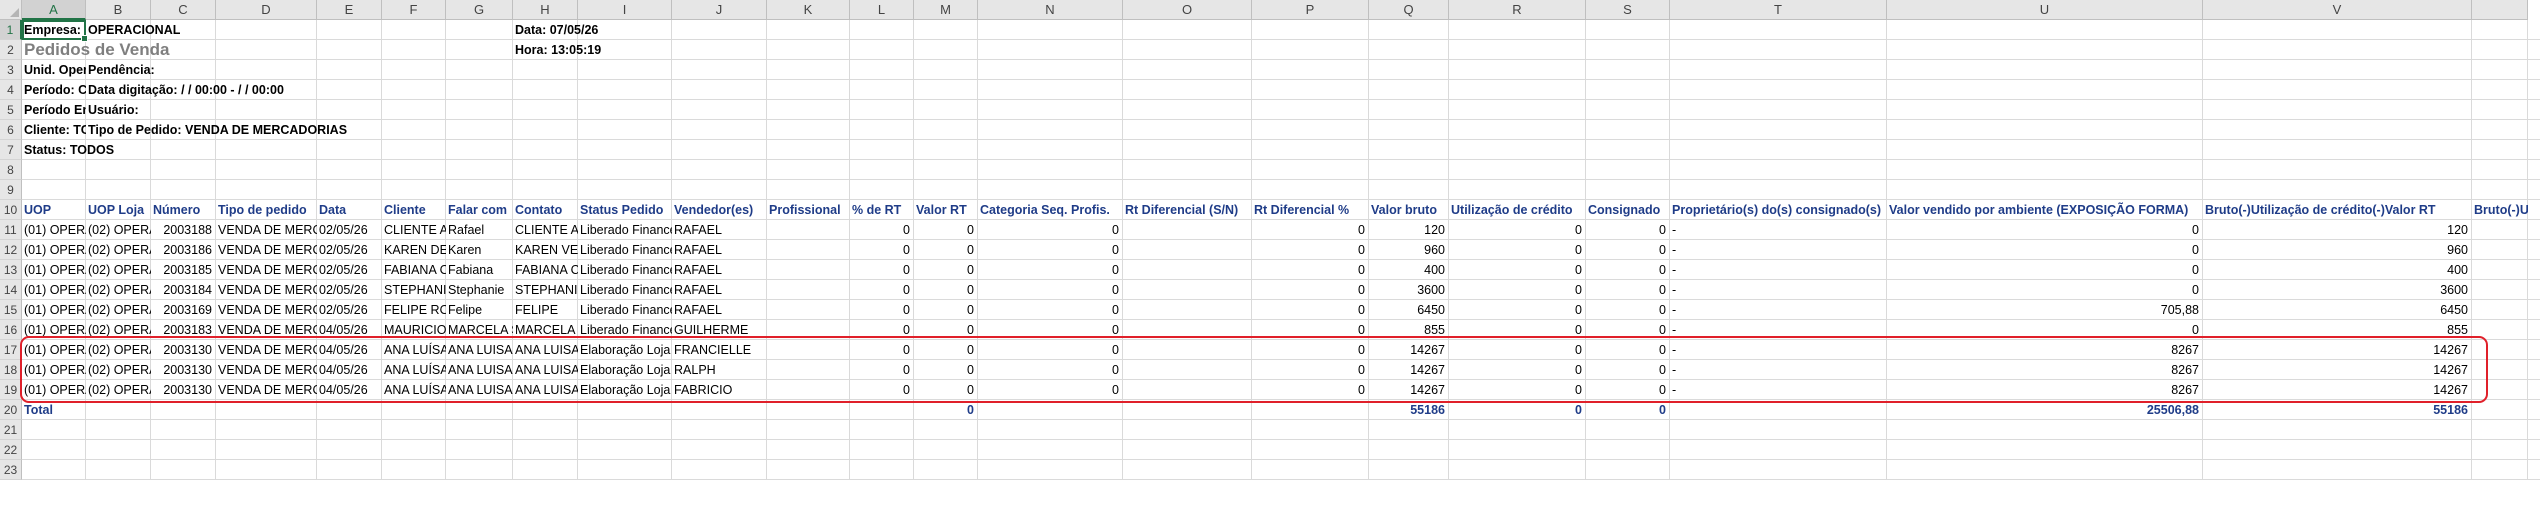  I want to click on row-header-11: 11, so click(11, 230).